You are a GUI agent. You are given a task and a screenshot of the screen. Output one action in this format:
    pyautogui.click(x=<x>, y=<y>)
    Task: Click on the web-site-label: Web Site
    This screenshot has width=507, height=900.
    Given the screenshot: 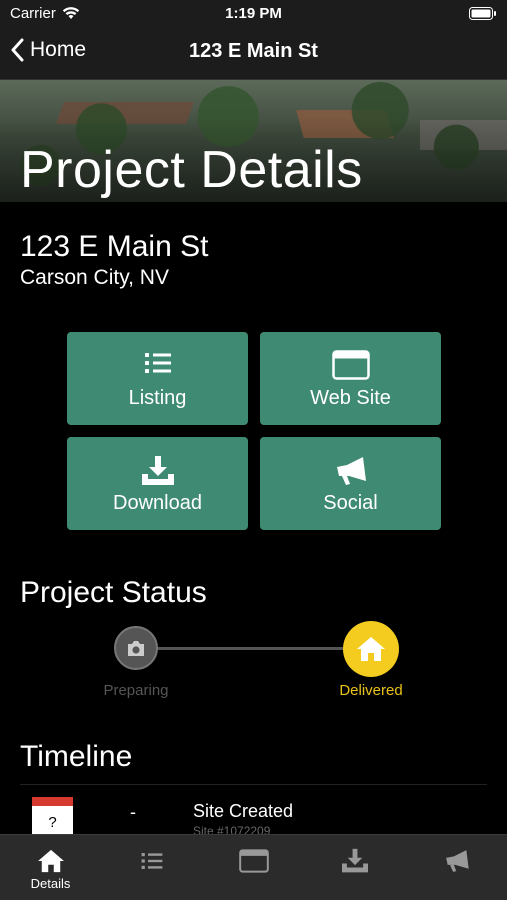 What is the action you would take?
    pyautogui.click(x=350, y=398)
    